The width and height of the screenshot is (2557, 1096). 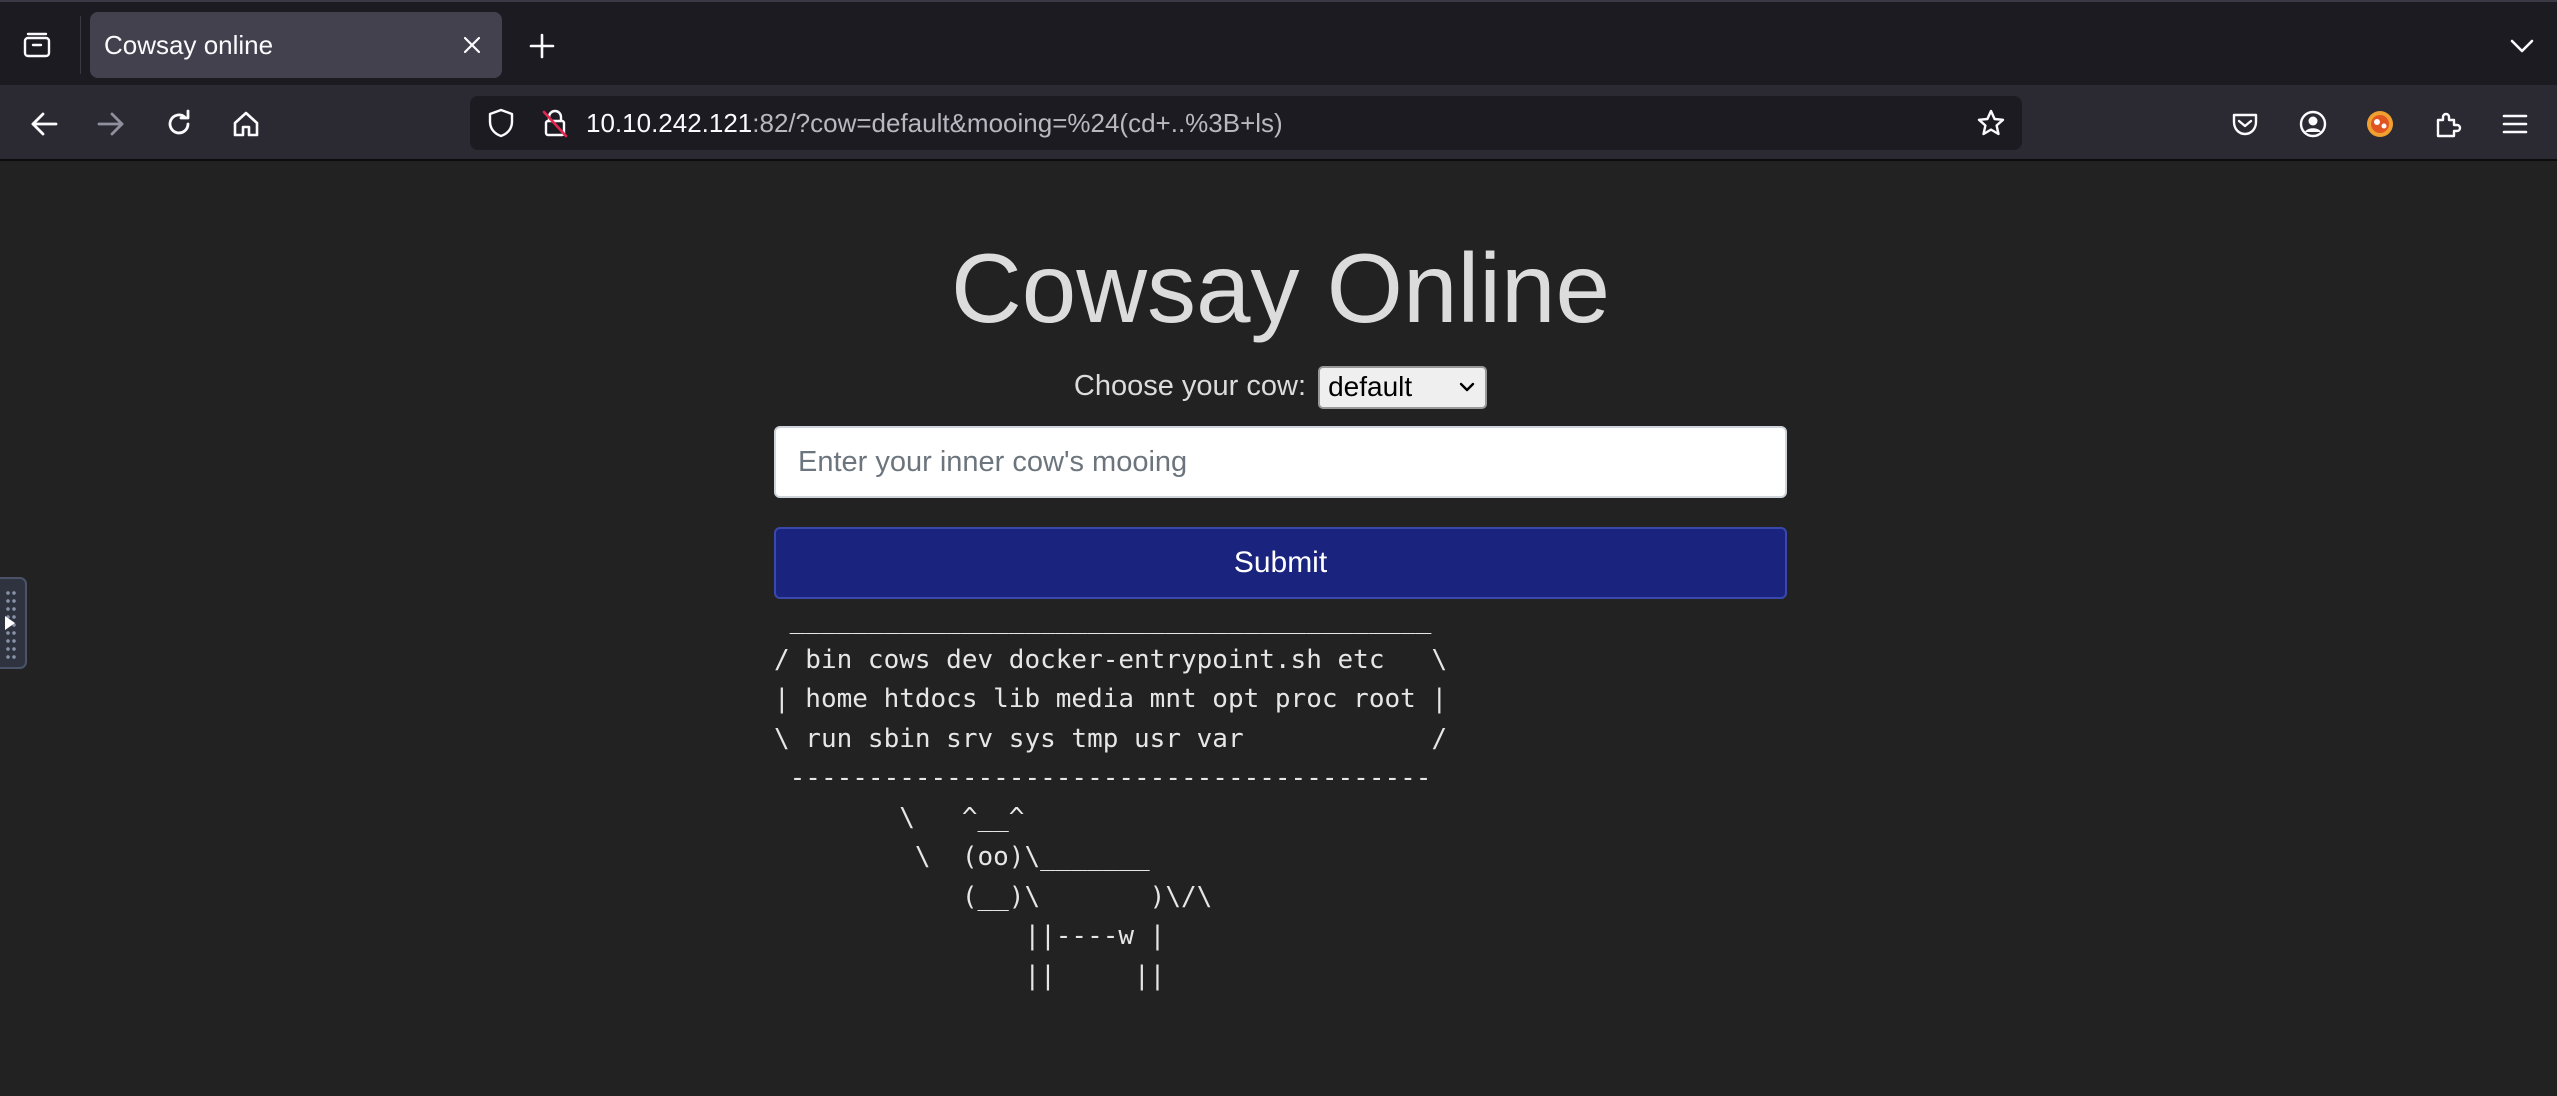 I want to click on choose-cow-label: Choose your cow:, so click(x=1190, y=386).